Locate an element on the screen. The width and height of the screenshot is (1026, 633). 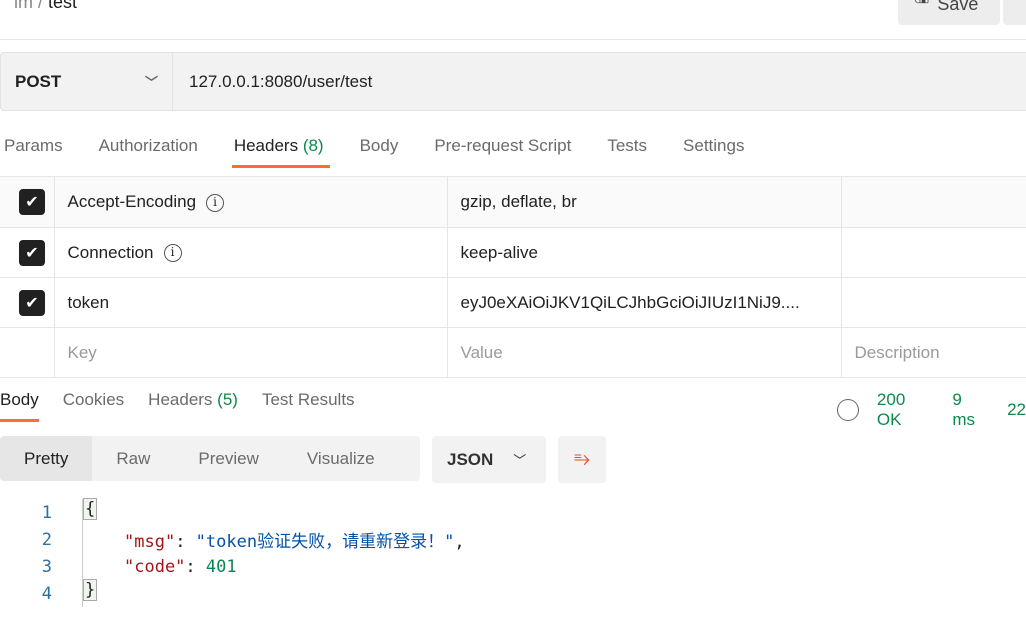
divider is located at coordinates (513, 39).